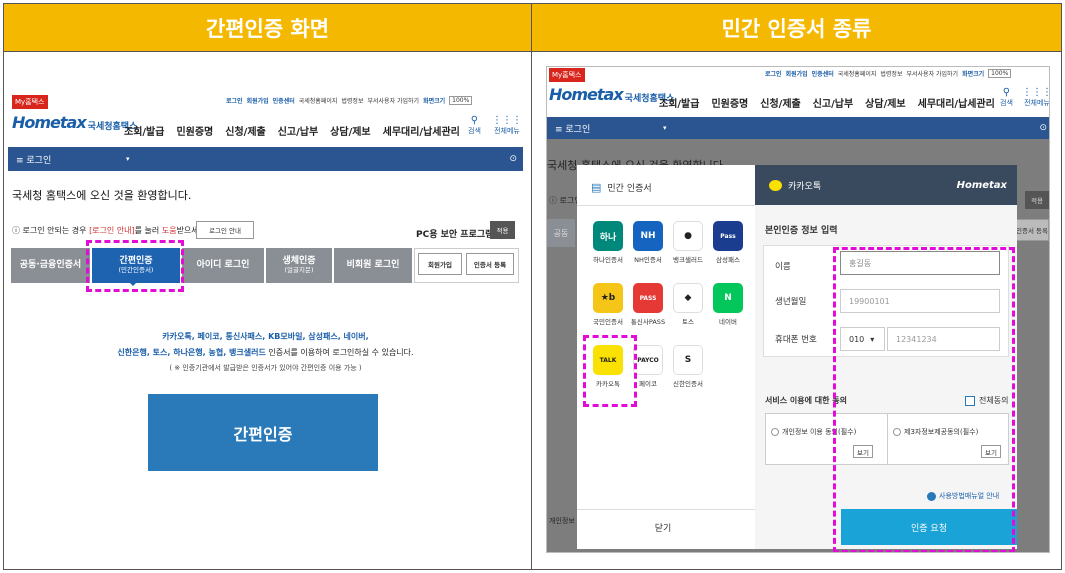  Describe the element at coordinates (1036, 92) in the screenshot. I see `grid-icon: ⋮⋮⋮` at that location.